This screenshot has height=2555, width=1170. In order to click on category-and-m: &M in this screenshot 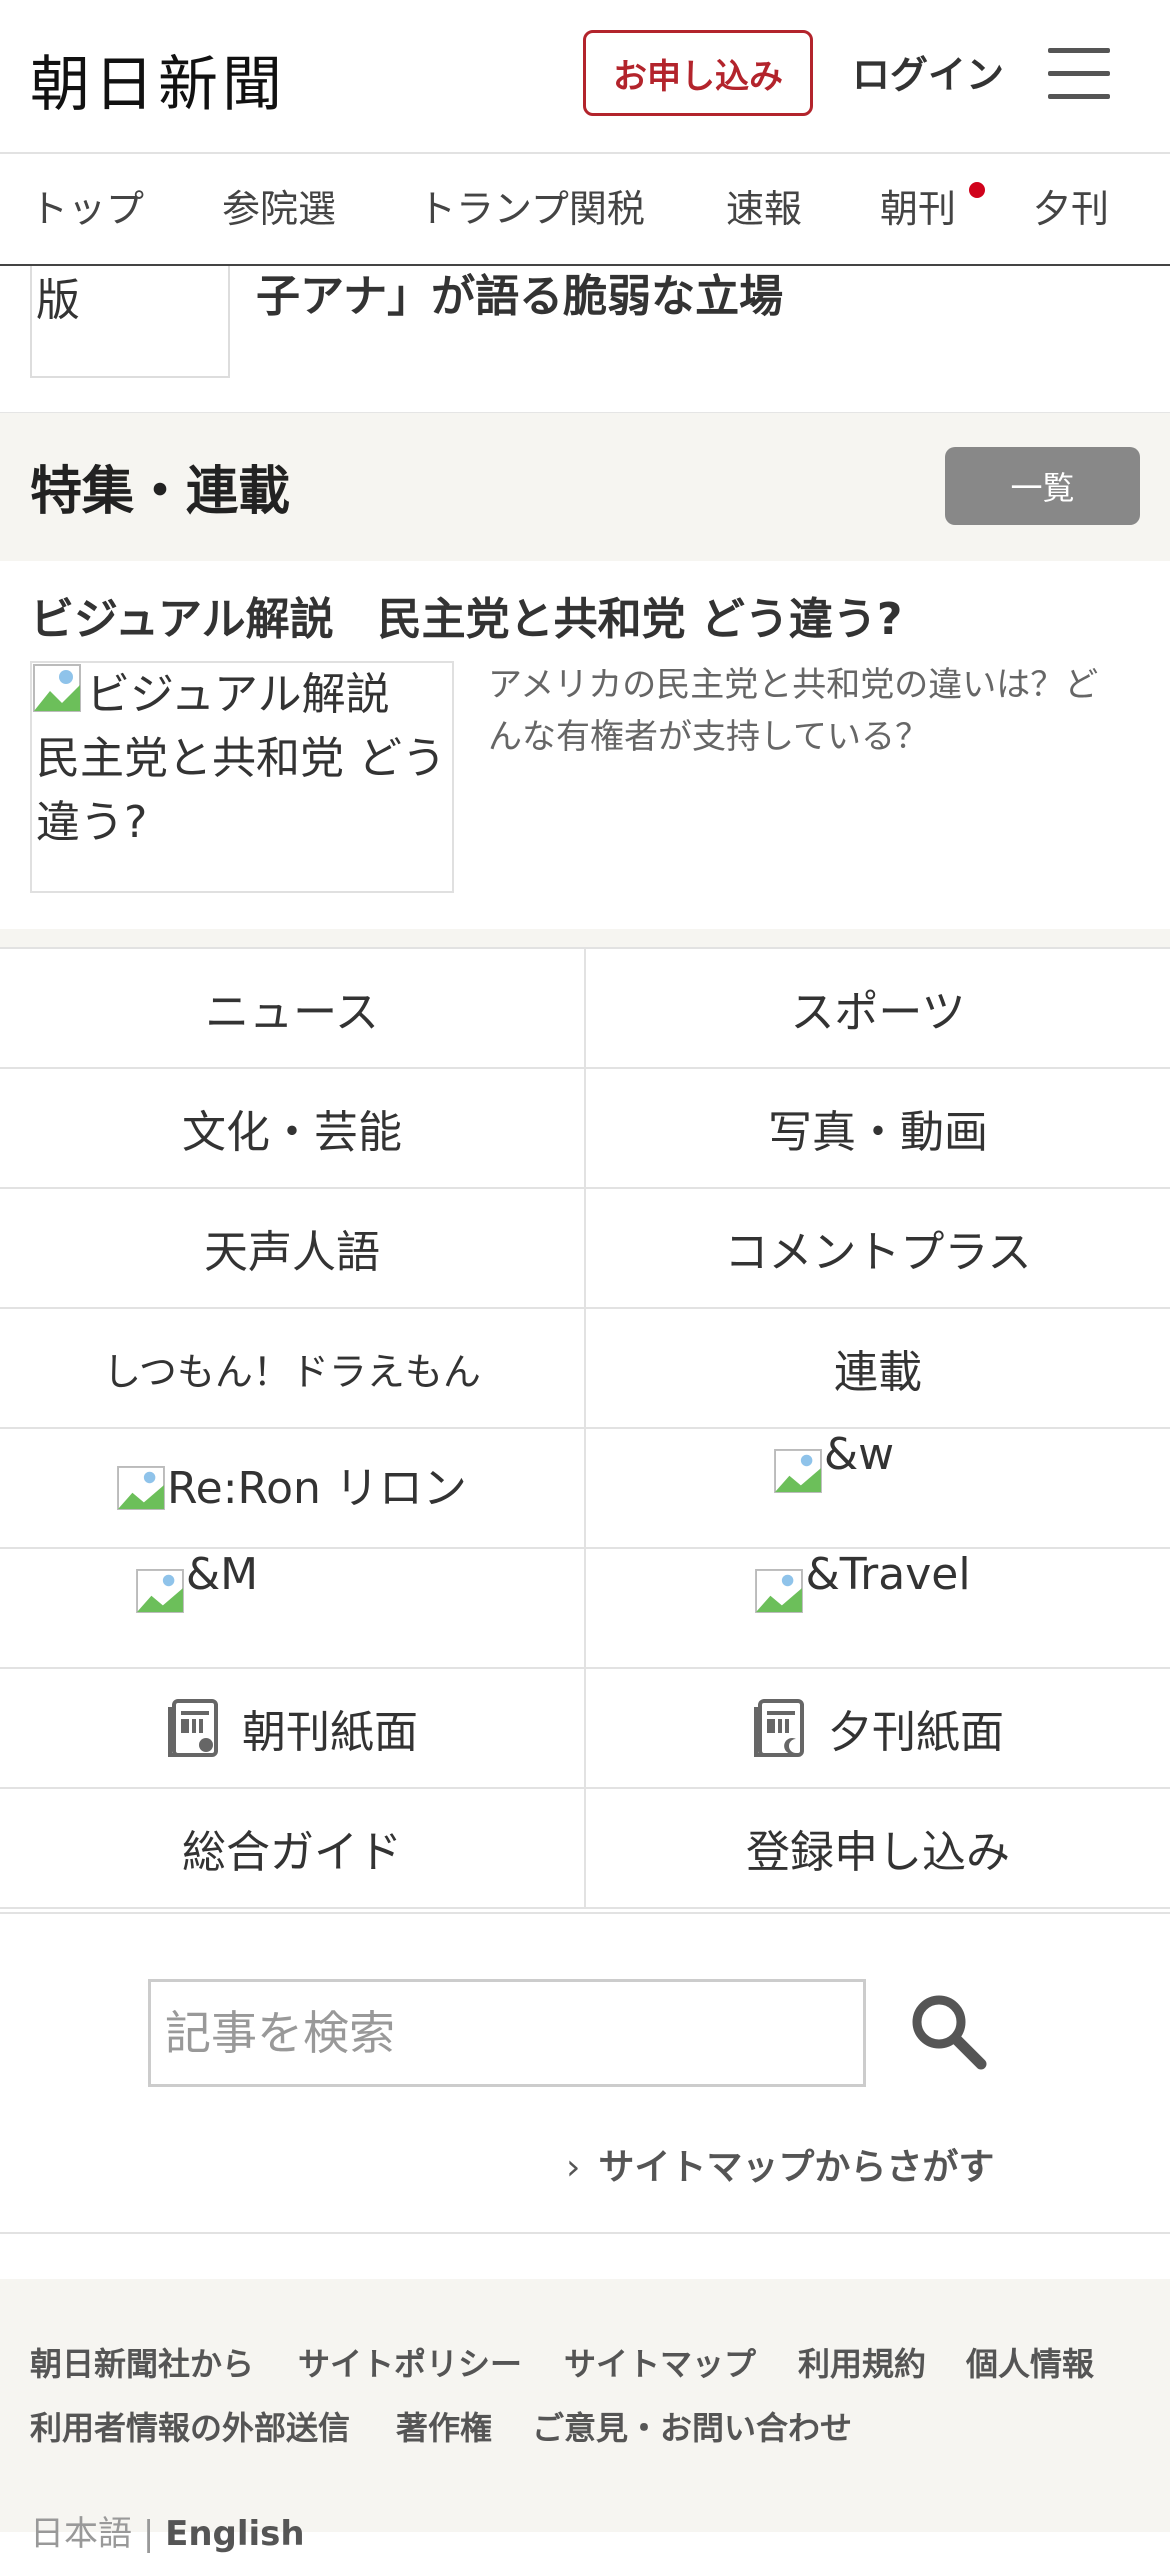, I will do `click(292, 1609)`.